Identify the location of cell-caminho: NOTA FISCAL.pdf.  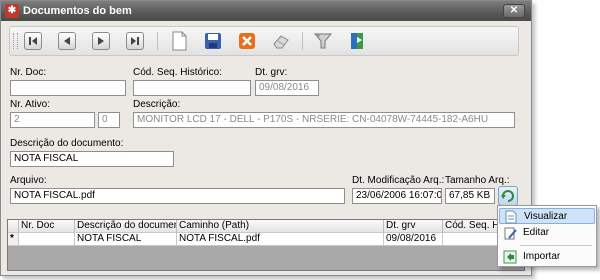
(280, 239).